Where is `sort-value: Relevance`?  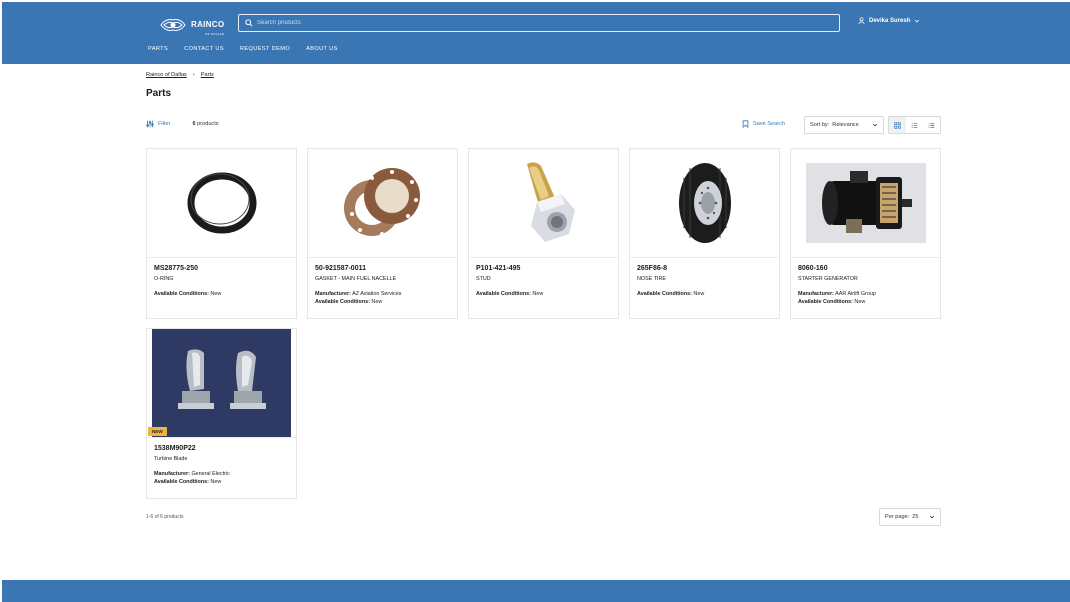 sort-value: Relevance is located at coordinates (845, 125).